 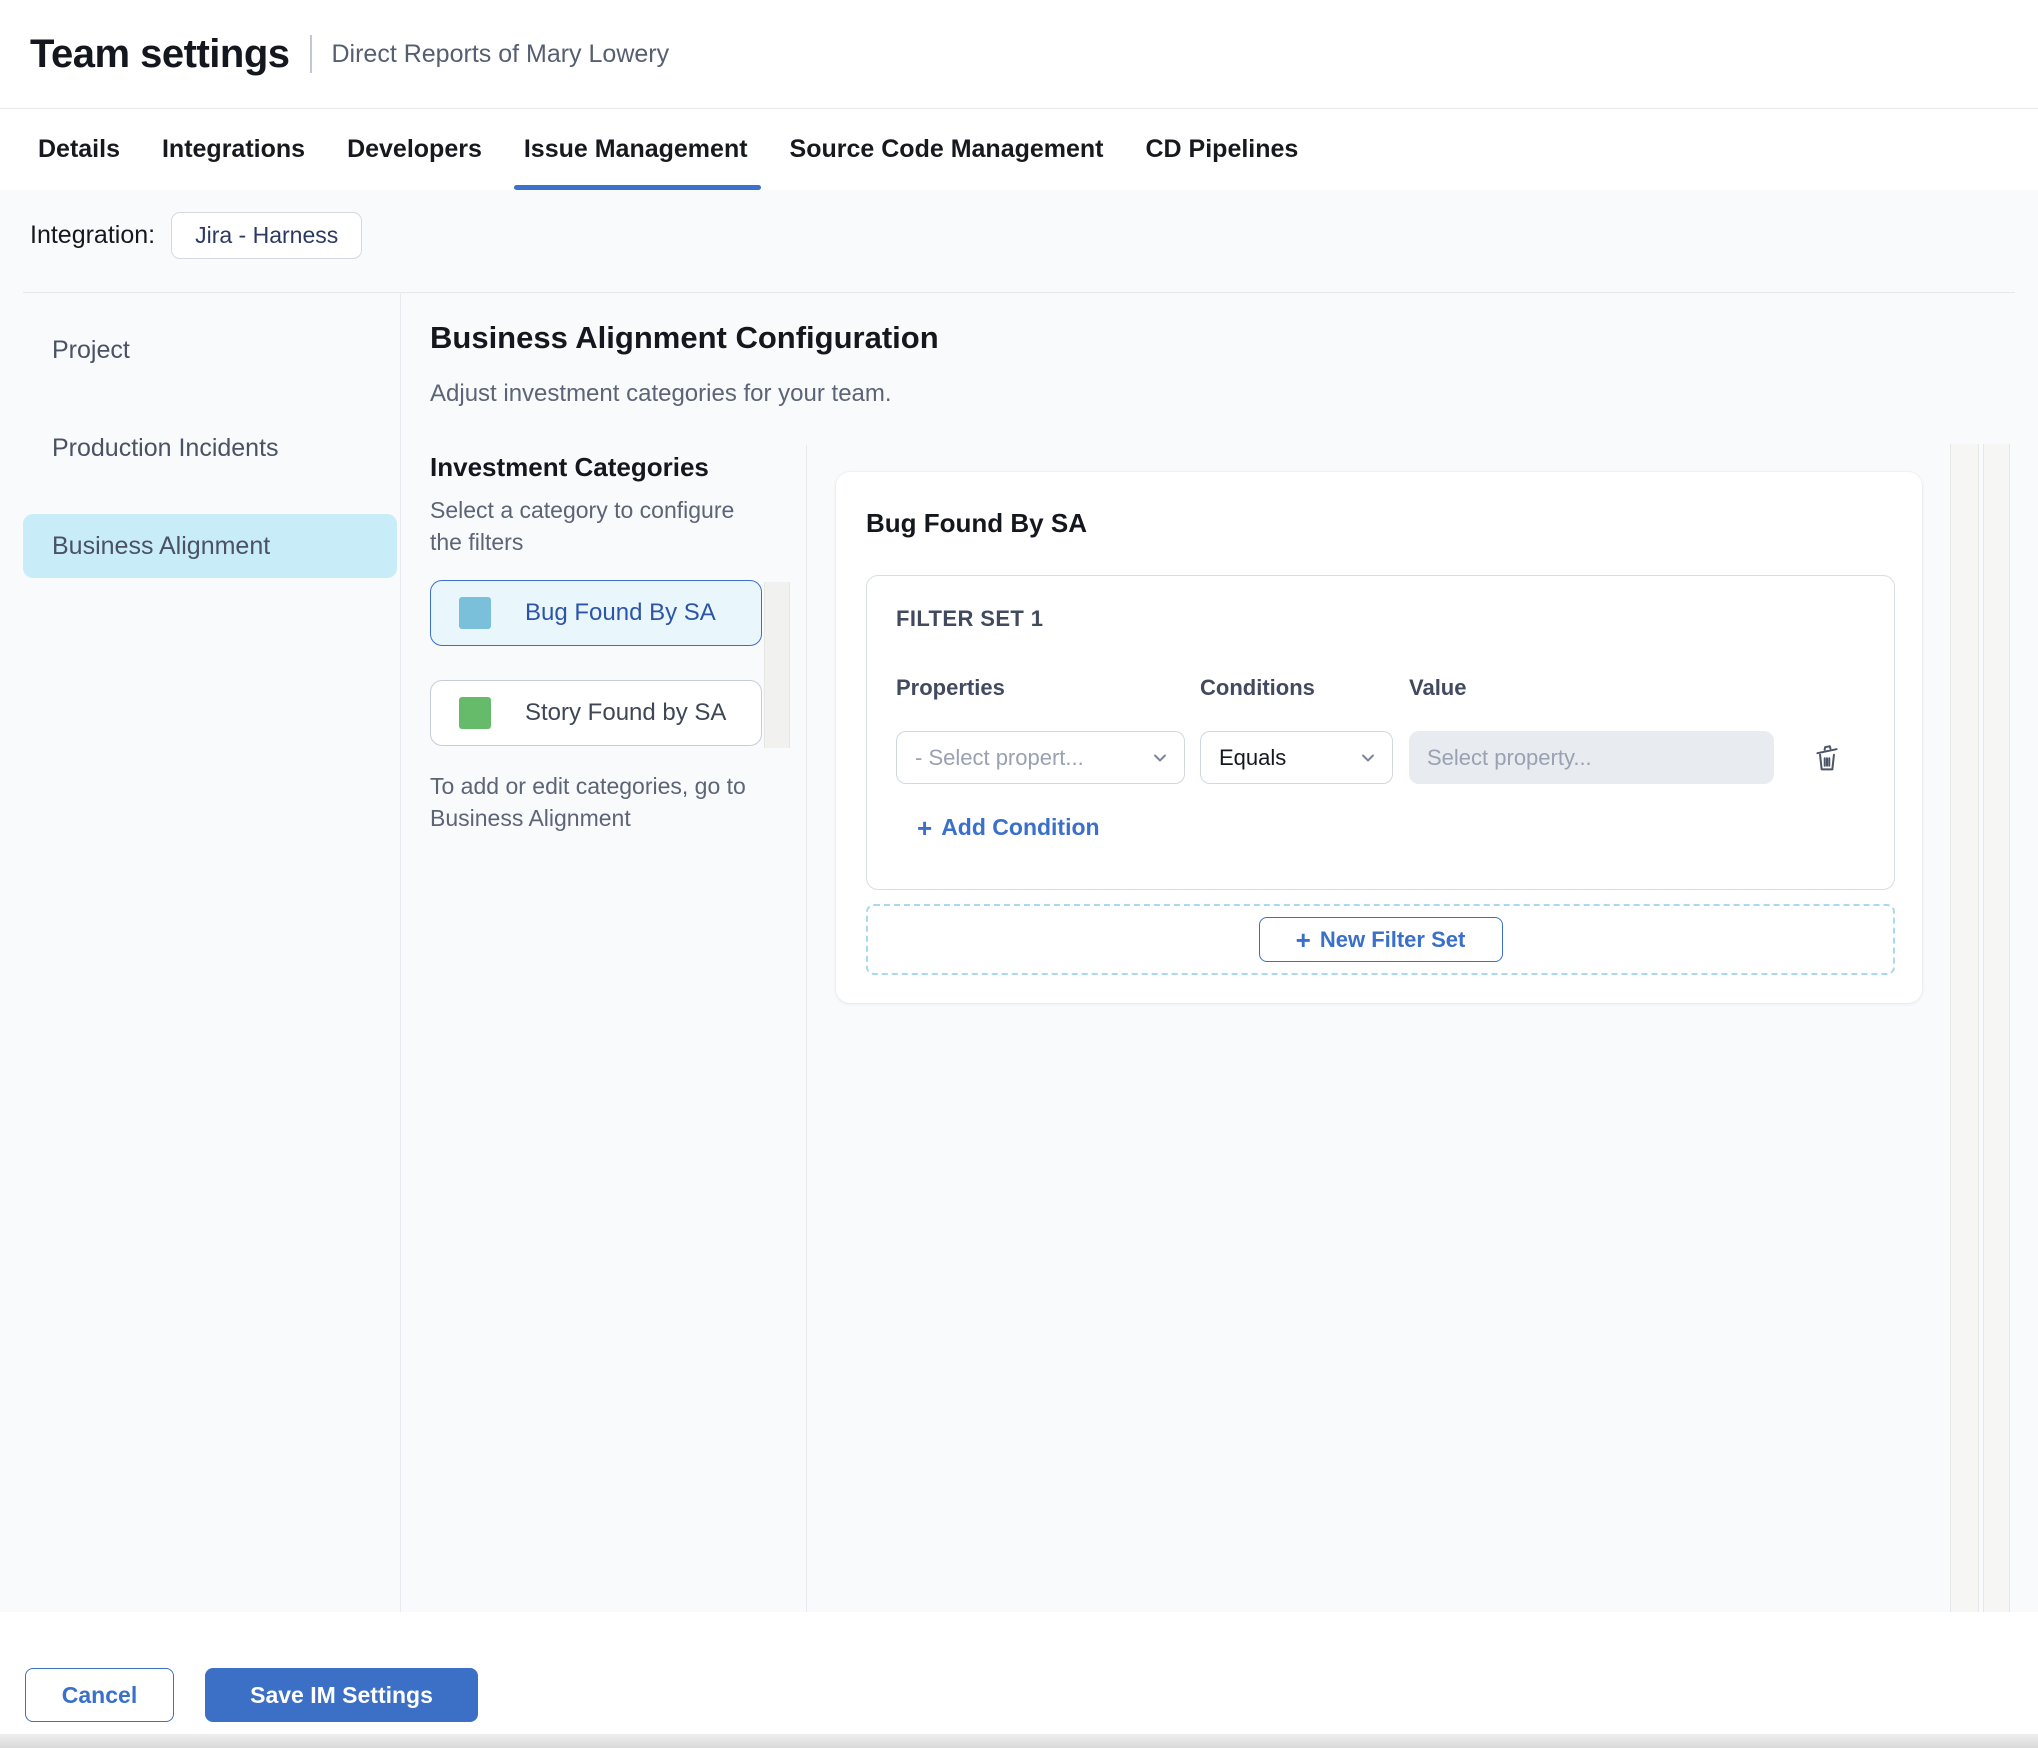 I want to click on add-condition-button: + Add Condition, so click(x=1008, y=827).